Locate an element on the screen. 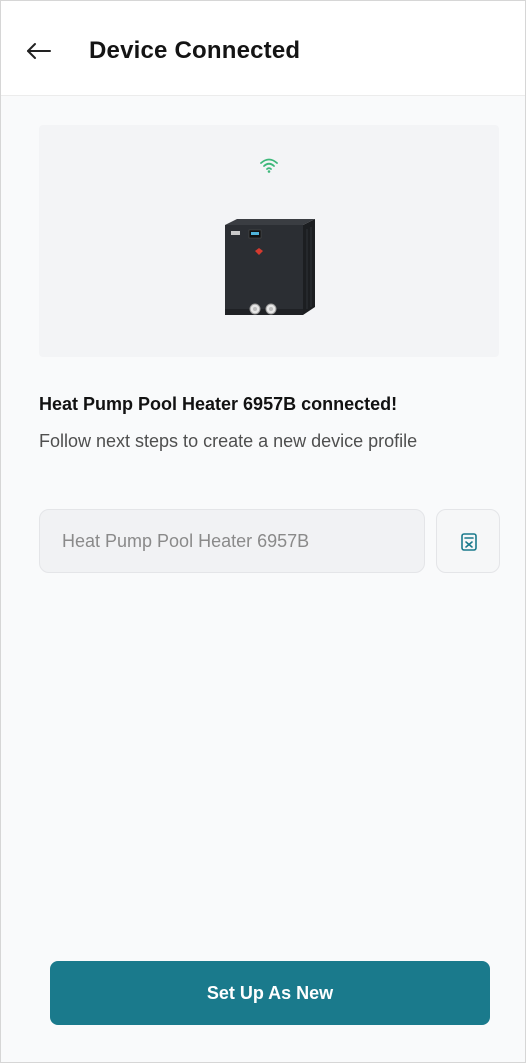 Image resolution: width=526 pixels, height=1063 pixels. arrow-left-icon is located at coordinates (39, 51).